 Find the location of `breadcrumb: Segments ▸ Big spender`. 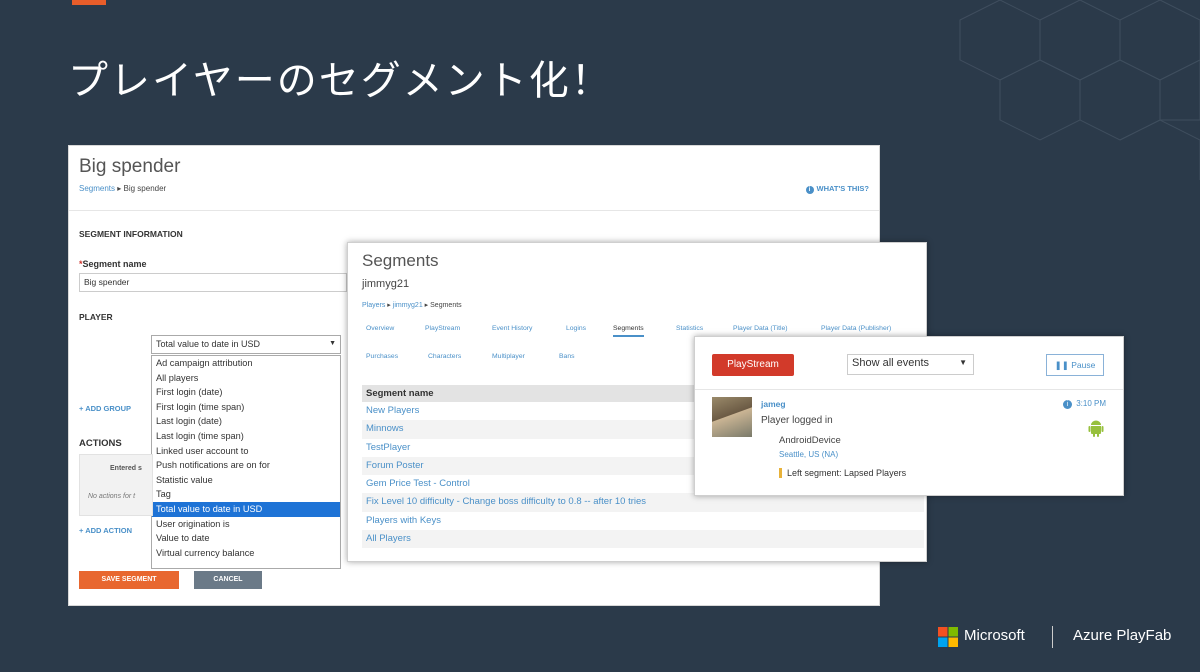

breadcrumb: Segments ▸ Big spender is located at coordinates (122, 188).